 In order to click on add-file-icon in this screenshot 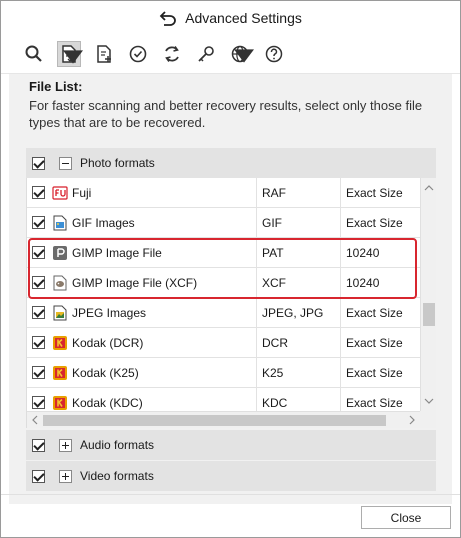, I will do `click(104, 54)`.